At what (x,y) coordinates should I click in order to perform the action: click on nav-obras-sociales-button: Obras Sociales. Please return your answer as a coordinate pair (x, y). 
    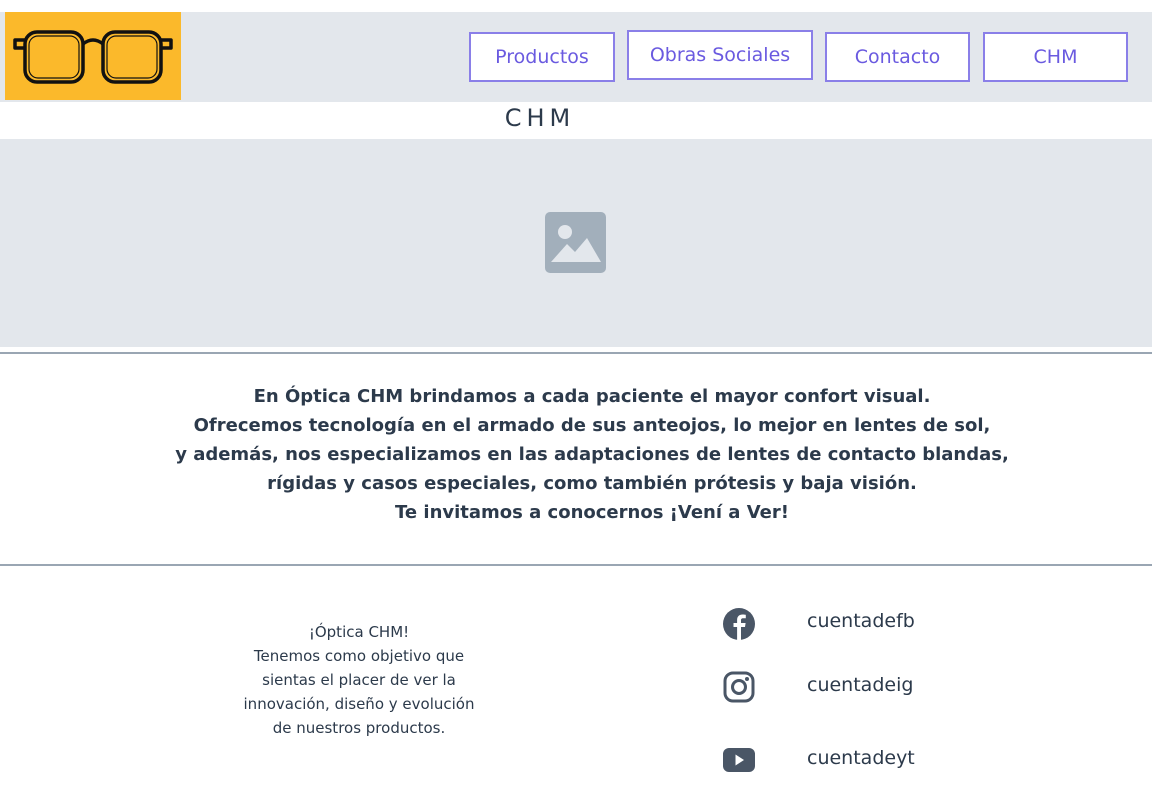
    Looking at the image, I should click on (720, 55).